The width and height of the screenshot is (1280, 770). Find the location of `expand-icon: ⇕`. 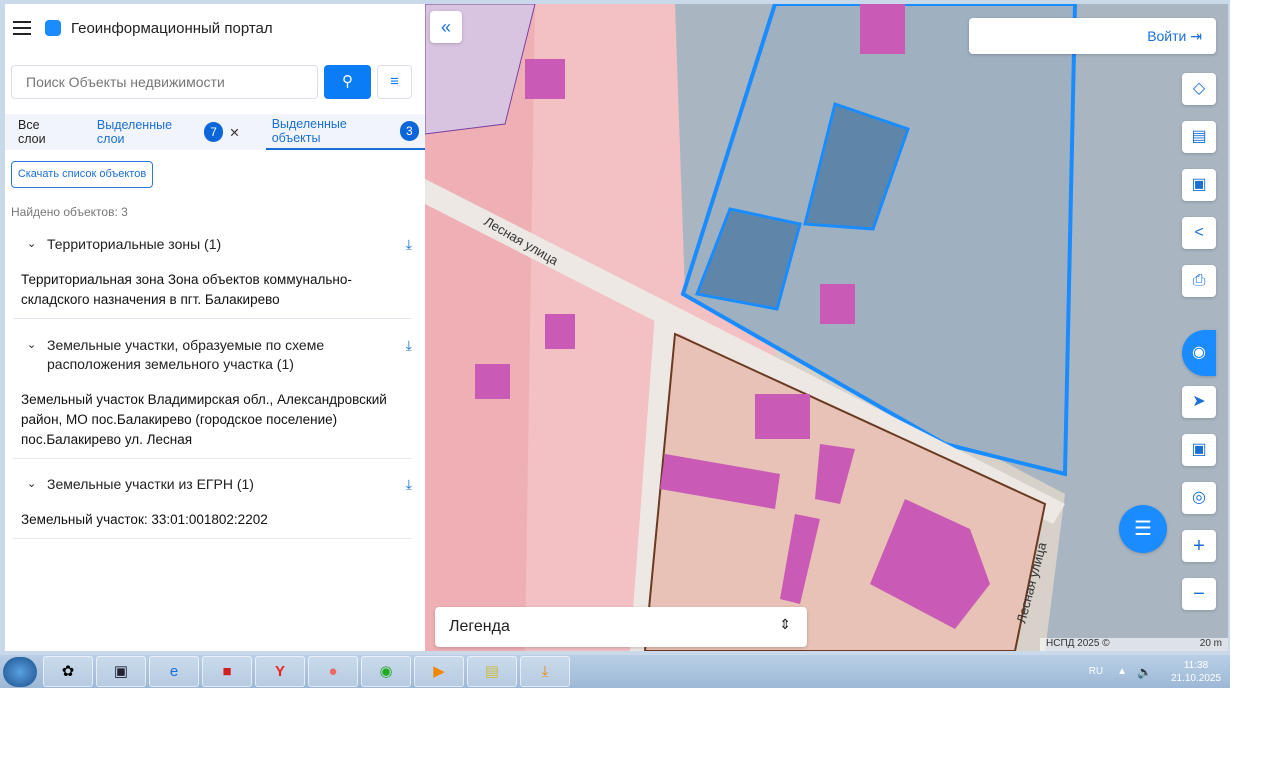

expand-icon: ⇕ is located at coordinates (785, 624).